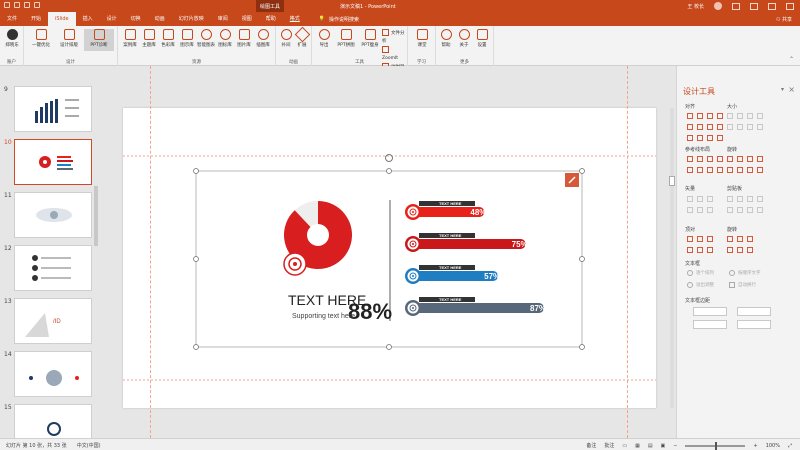  I want to click on margin-left-input, so click(754, 311).